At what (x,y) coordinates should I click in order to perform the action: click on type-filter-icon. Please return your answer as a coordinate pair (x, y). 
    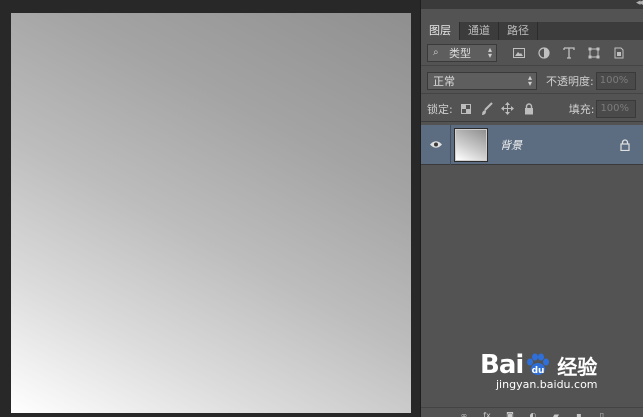
    Looking at the image, I should click on (569, 53).